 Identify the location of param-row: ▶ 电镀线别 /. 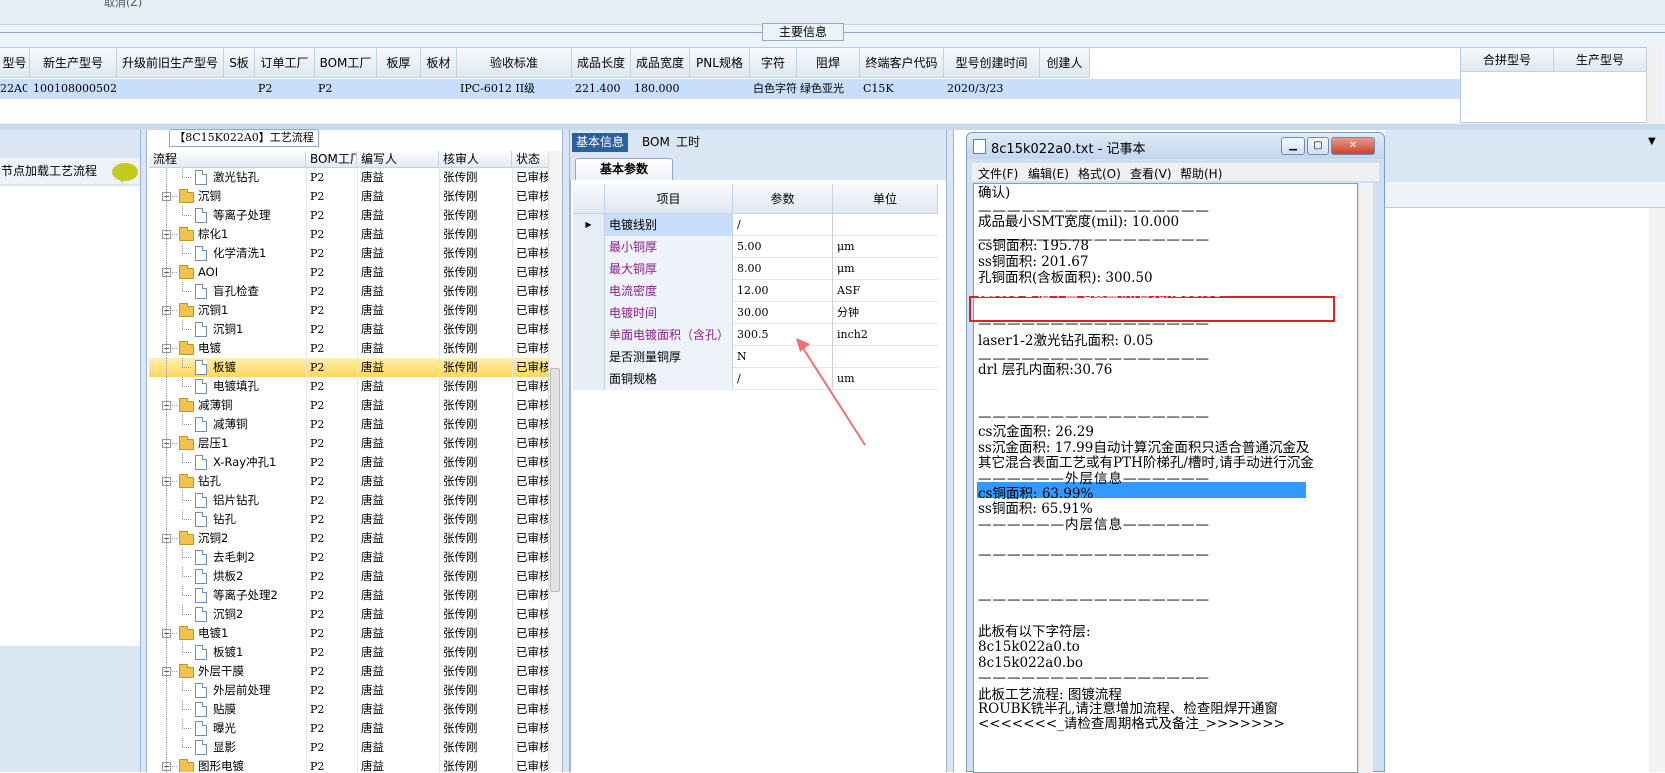
(755, 225).